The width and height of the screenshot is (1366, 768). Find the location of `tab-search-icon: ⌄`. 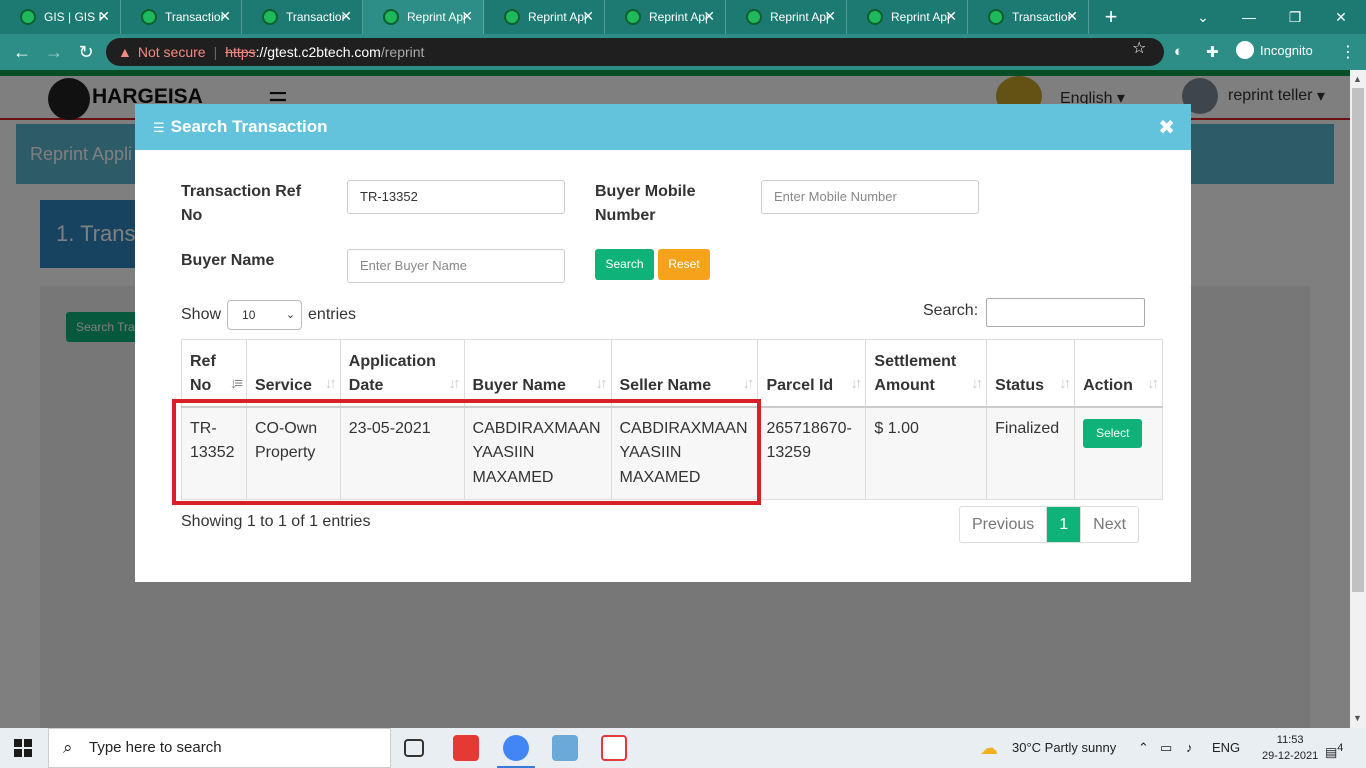

tab-search-icon: ⌄ is located at coordinates (1203, 17).